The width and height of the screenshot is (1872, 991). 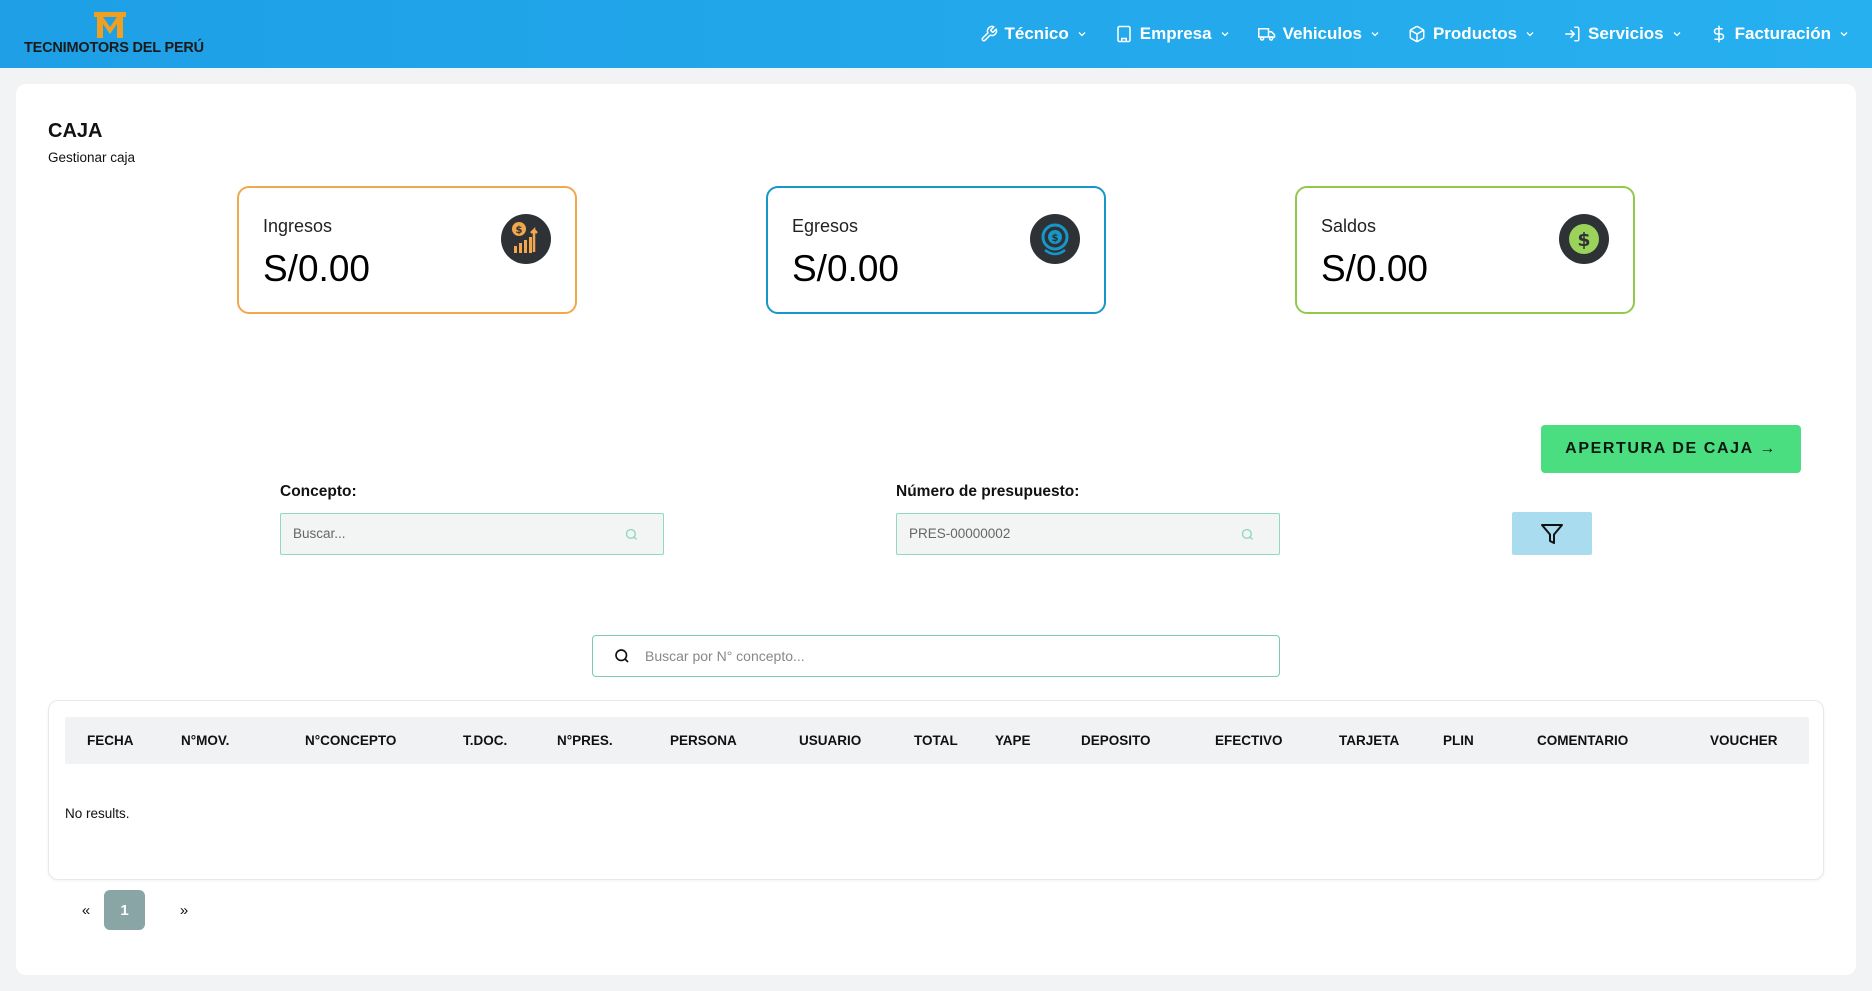 I want to click on brand-logo: TECNIMOTORS DEL PERÚ, so click(x=115, y=35).